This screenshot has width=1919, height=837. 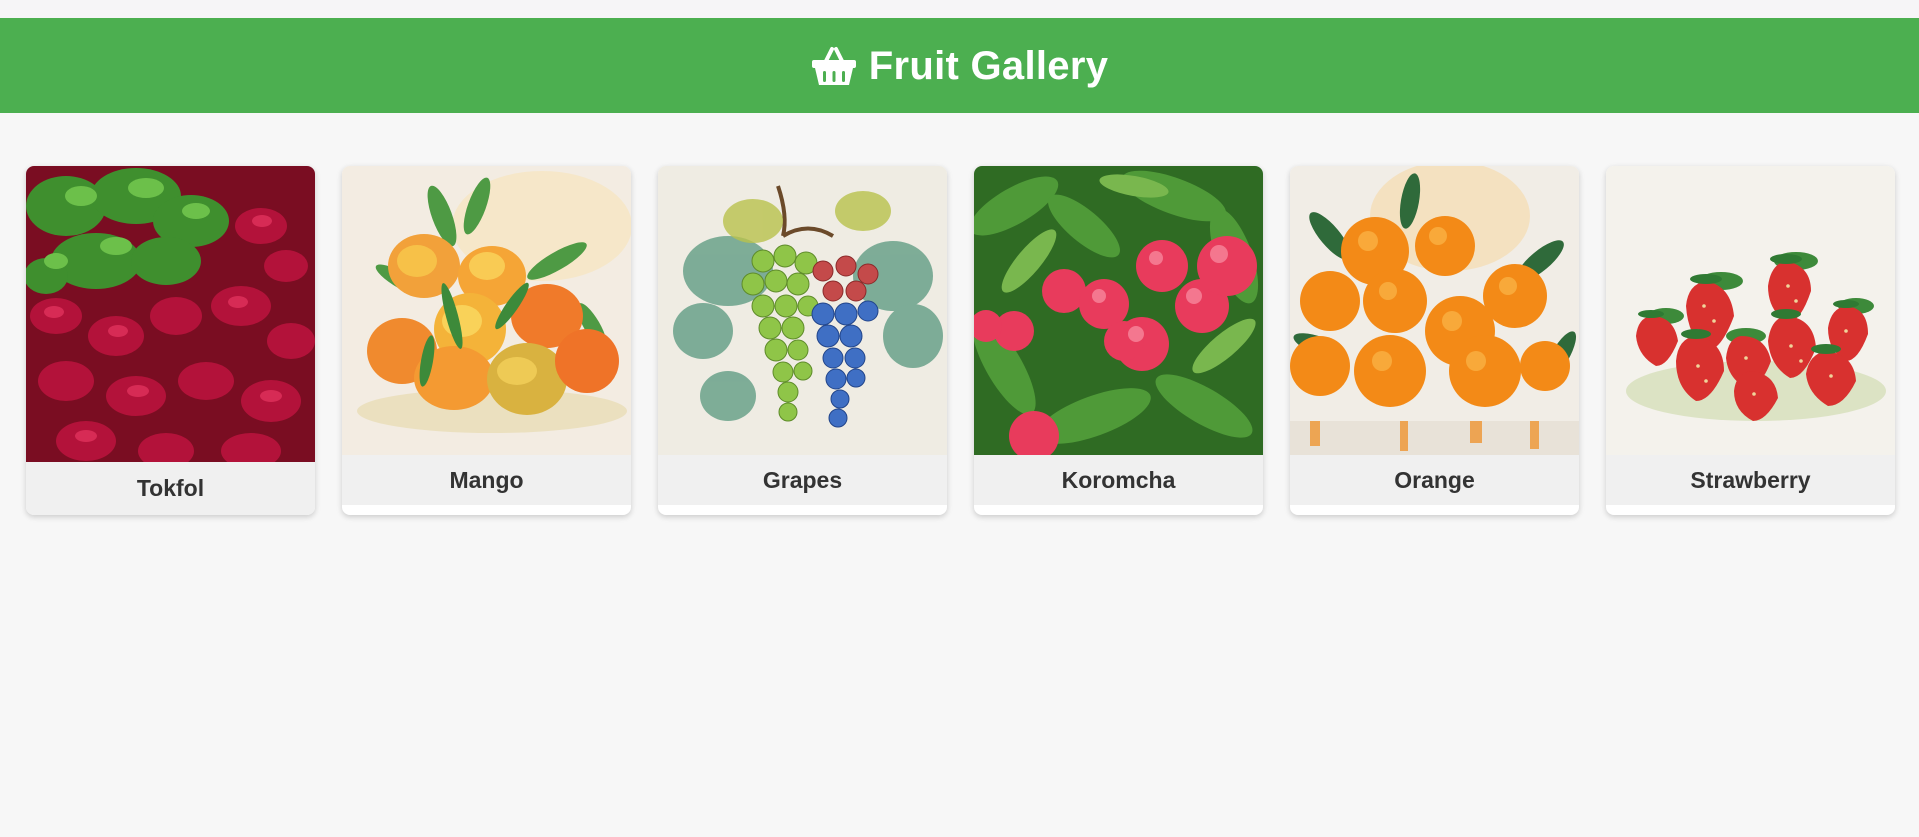 I want to click on fruit-card-grapes: Grapes, so click(x=802, y=340).